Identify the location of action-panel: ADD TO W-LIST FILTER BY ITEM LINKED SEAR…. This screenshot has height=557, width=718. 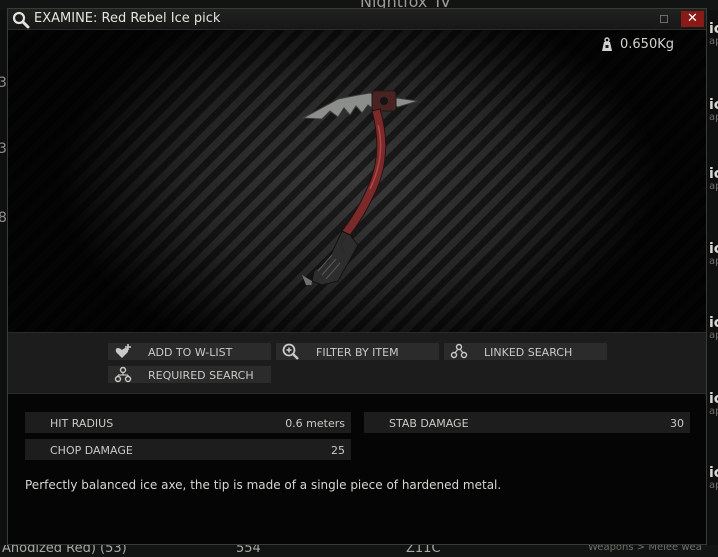
(357, 363).